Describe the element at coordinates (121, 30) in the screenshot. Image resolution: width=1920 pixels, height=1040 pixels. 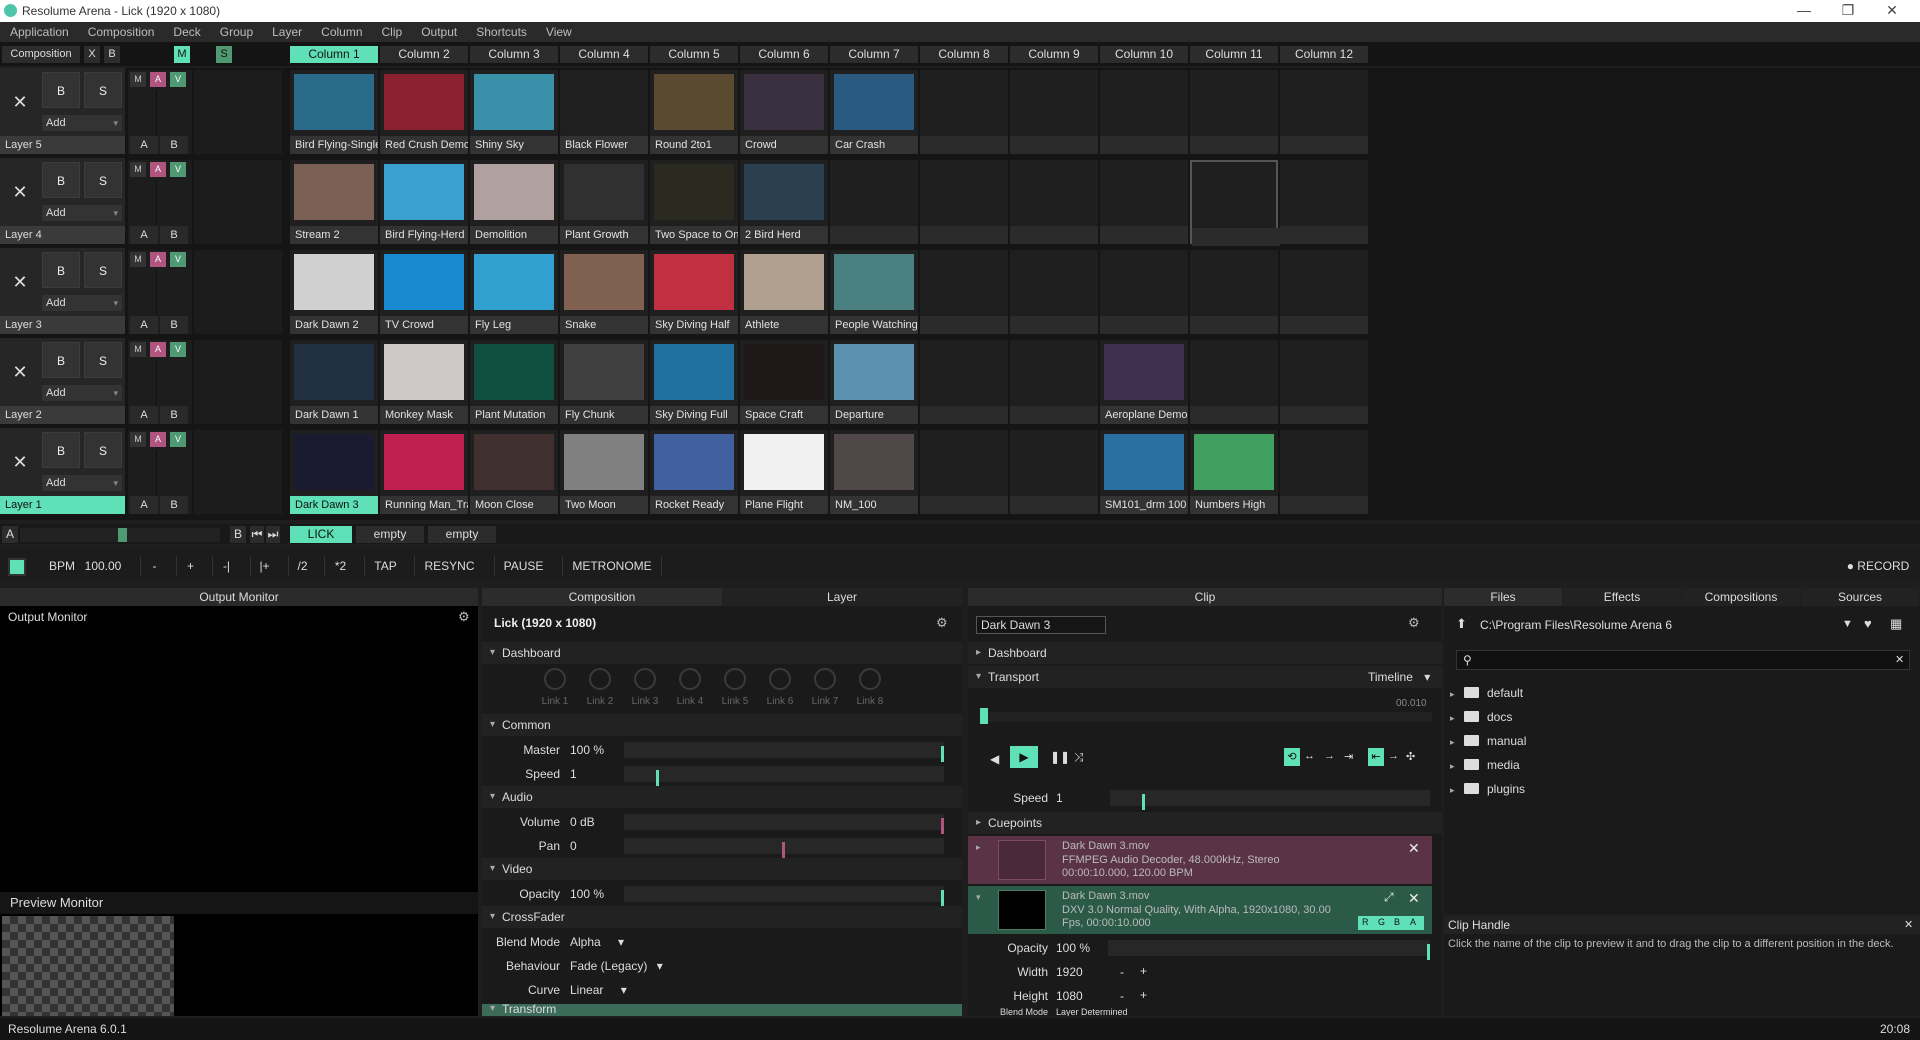
I see `menu-composition: Composition` at that location.